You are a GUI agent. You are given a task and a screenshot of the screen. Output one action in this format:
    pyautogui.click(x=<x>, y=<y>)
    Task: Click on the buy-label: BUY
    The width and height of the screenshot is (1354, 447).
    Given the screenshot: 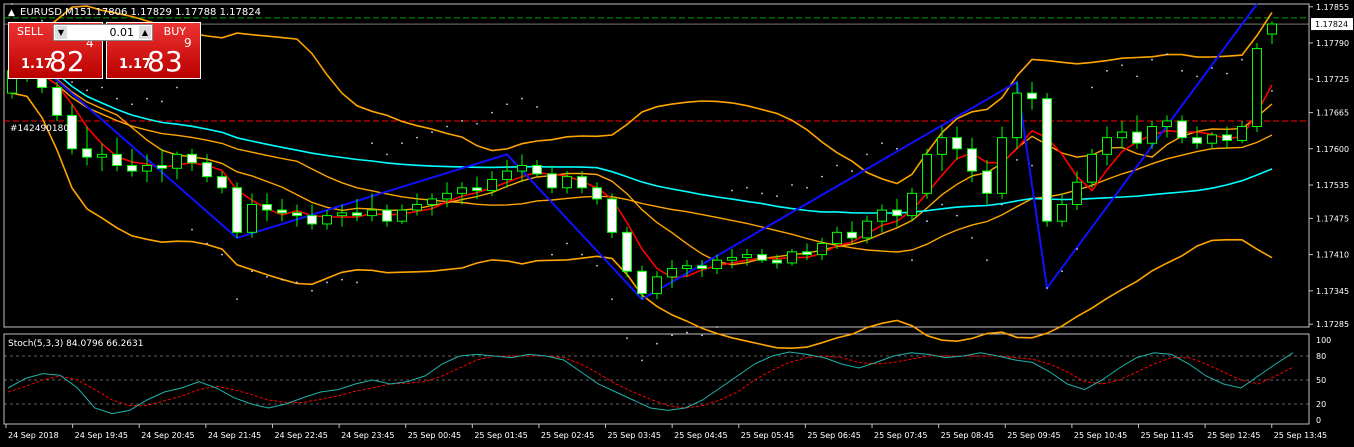 What is the action you would take?
    pyautogui.click(x=174, y=31)
    